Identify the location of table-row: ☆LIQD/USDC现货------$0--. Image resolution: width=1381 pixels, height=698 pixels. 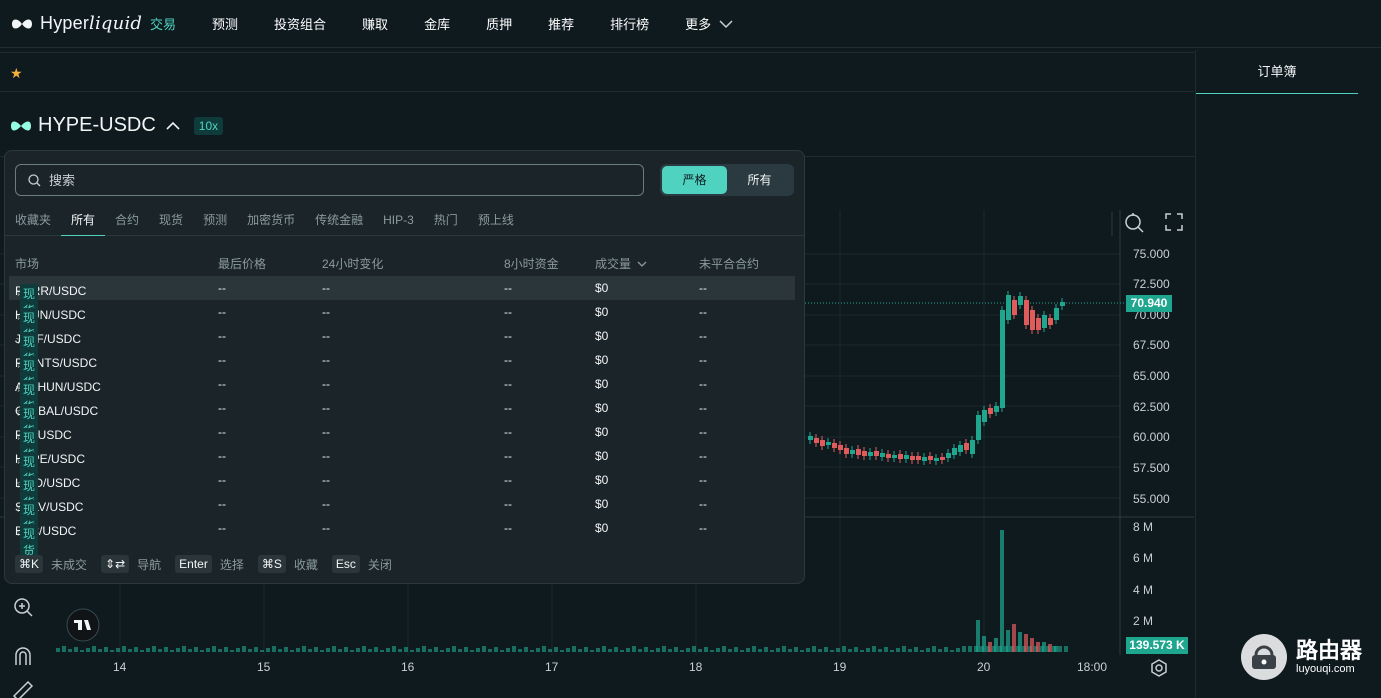
(402, 490).